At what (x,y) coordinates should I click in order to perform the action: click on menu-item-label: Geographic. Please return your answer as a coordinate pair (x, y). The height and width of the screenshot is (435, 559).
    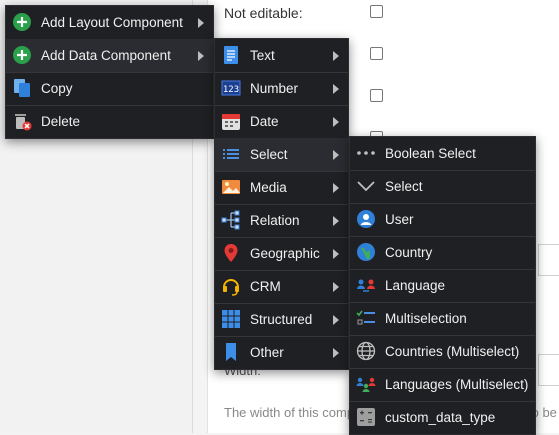
    Looking at the image, I should click on (285, 253).